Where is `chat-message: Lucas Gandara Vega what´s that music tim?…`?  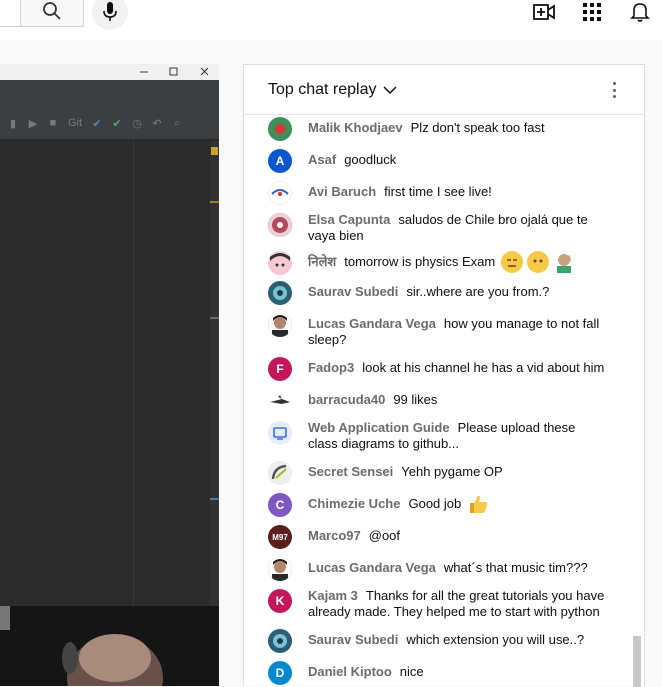 chat-message: Lucas Gandara Vega what´s that music tim?… is located at coordinates (448, 569).